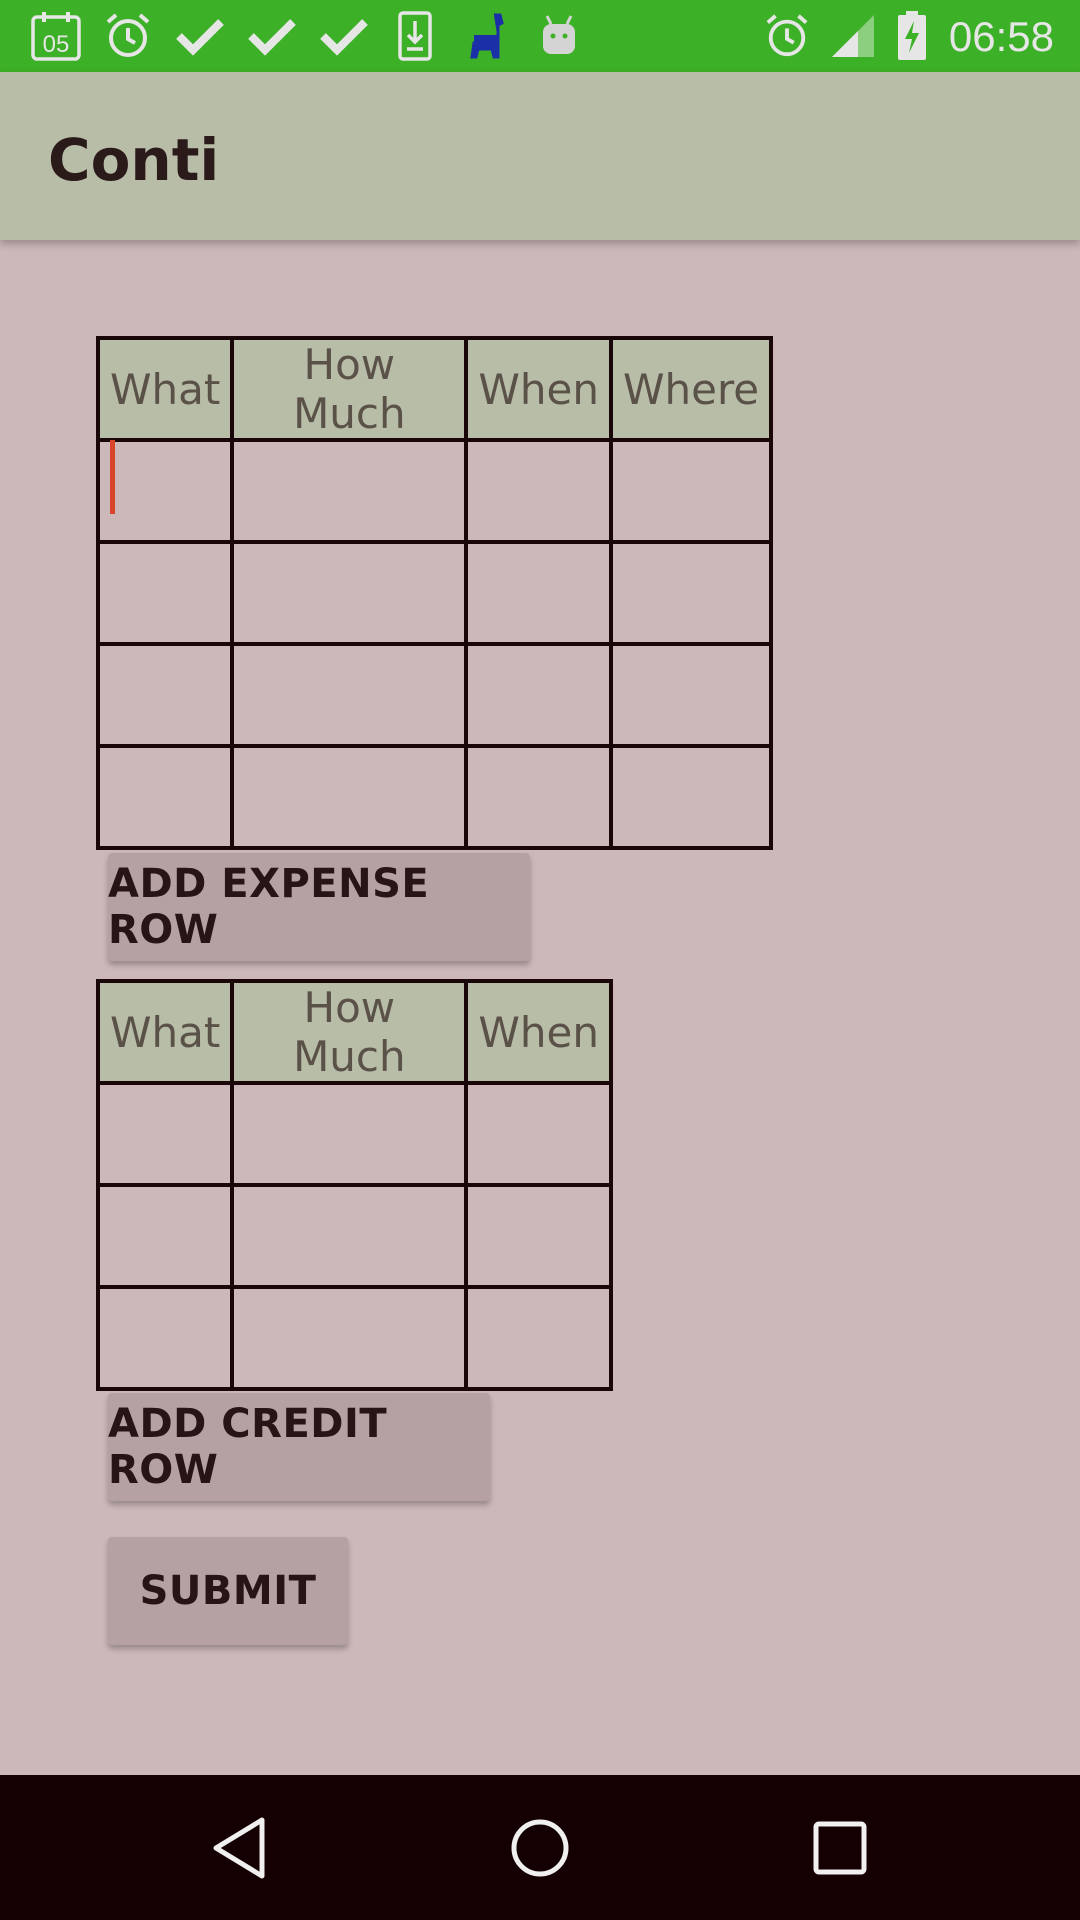 The height and width of the screenshot is (1920, 1080). I want to click on add-expense-row-button: ADD EXPENSE ROW, so click(319, 907).